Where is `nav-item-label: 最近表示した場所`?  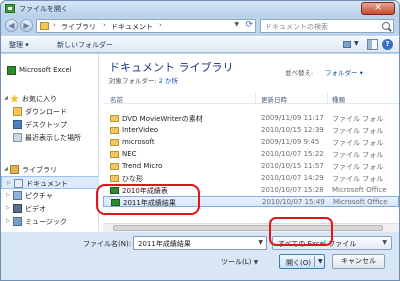
nav-item-label: 最近表示した場所 is located at coordinates (53, 138).